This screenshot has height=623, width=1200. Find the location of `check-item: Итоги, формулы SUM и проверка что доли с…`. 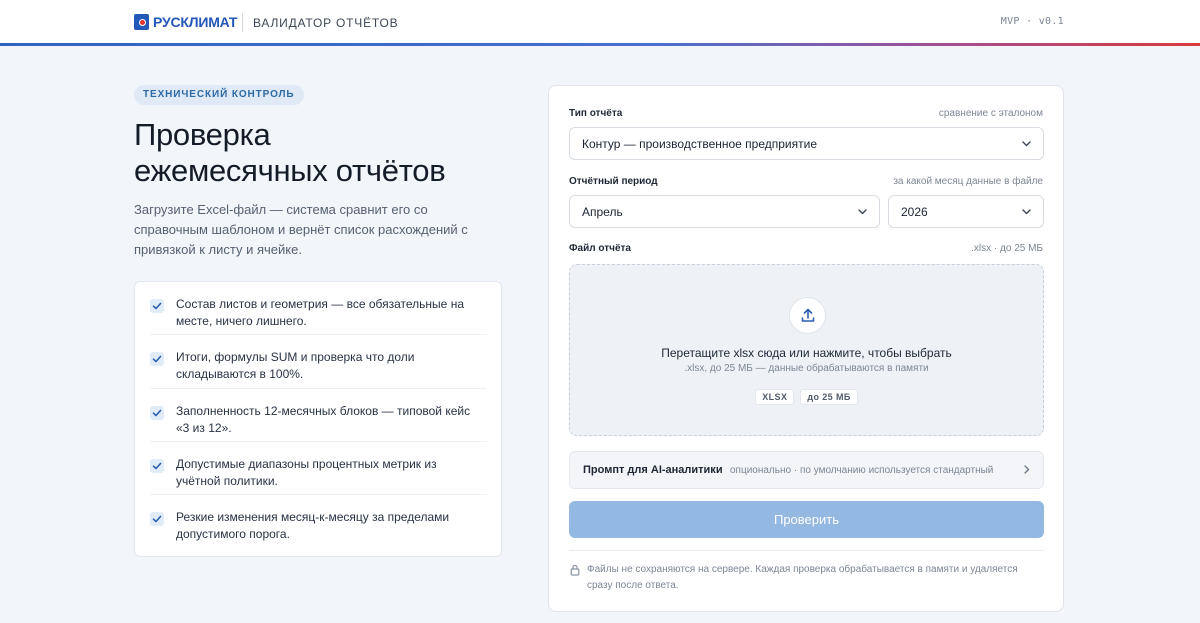

check-item: Итоги, формулы SUM и проверка что доли с… is located at coordinates (318, 362).